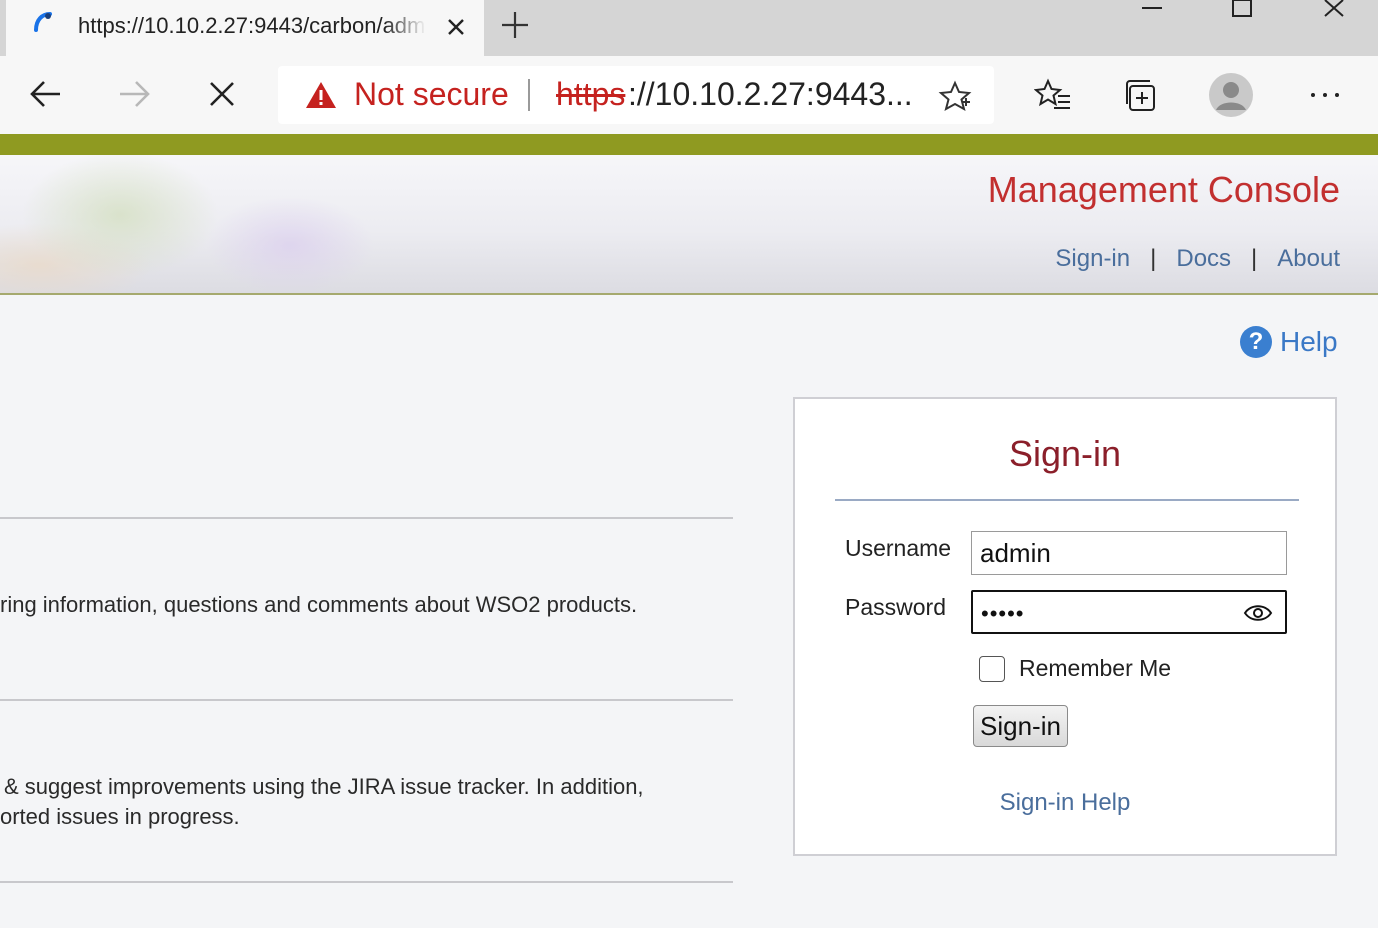 This screenshot has height=928, width=1378. What do you see at coordinates (1003, 613) in the screenshot?
I see `password-masked-value: •••••` at bounding box center [1003, 613].